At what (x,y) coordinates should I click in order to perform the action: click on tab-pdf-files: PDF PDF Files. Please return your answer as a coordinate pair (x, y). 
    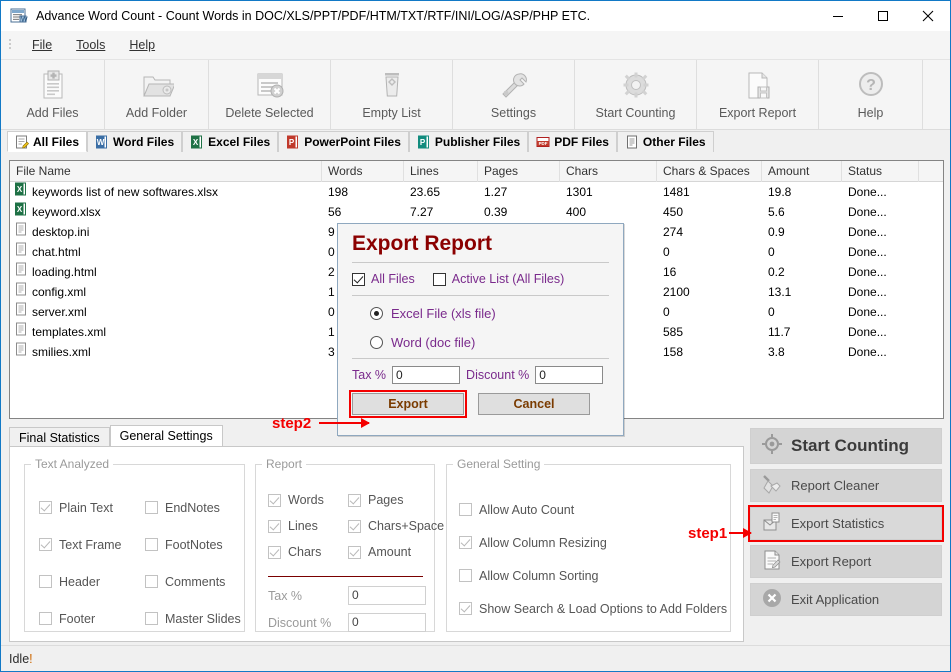
    Looking at the image, I should click on (572, 141).